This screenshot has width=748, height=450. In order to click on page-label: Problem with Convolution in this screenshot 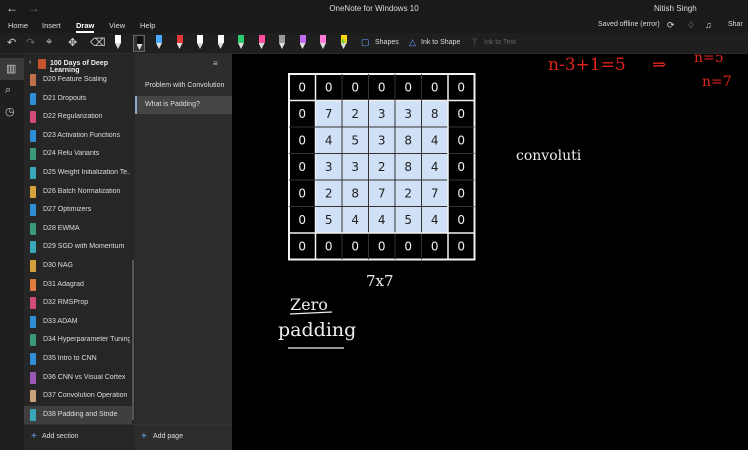, I will do `click(185, 85)`.